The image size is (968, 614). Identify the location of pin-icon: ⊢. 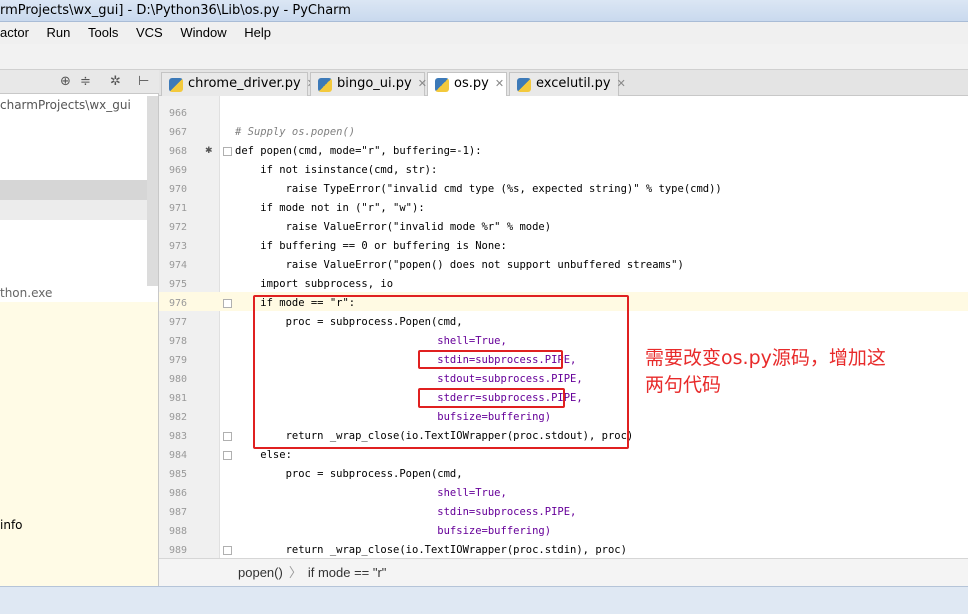
(143, 82).